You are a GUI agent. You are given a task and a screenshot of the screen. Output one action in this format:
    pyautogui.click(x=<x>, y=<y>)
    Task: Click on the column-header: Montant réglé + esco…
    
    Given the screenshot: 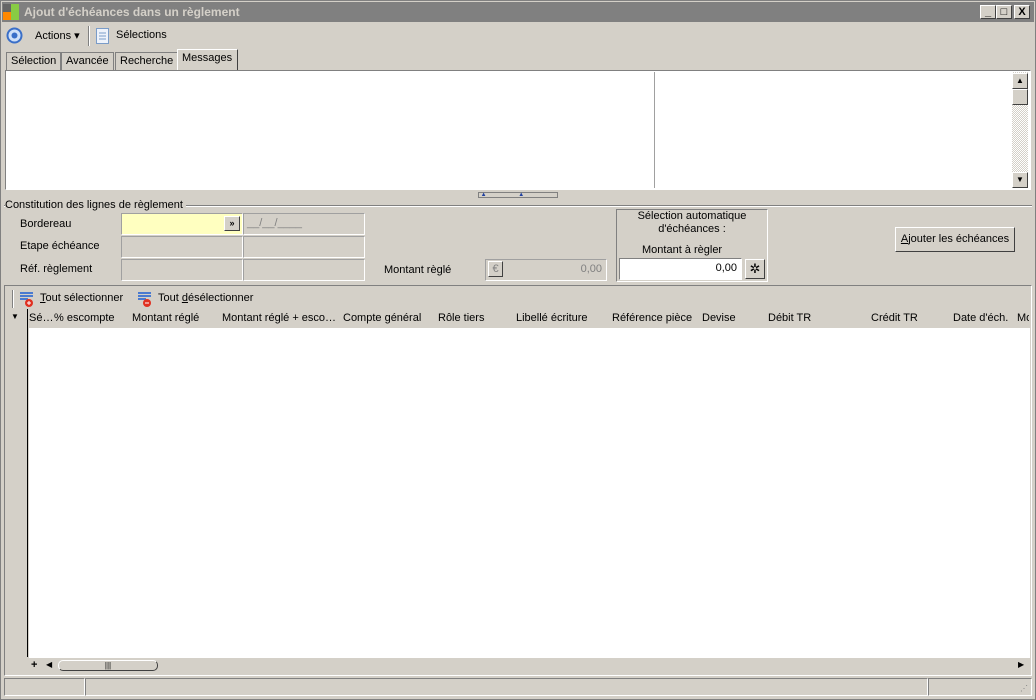 What is the action you would take?
    pyautogui.click(x=279, y=318)
    